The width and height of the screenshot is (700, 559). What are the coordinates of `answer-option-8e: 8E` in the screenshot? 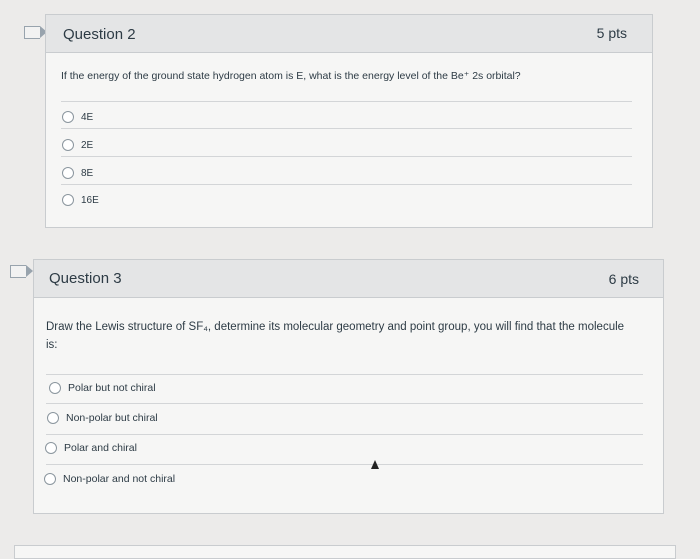 It's located at (77, 173).